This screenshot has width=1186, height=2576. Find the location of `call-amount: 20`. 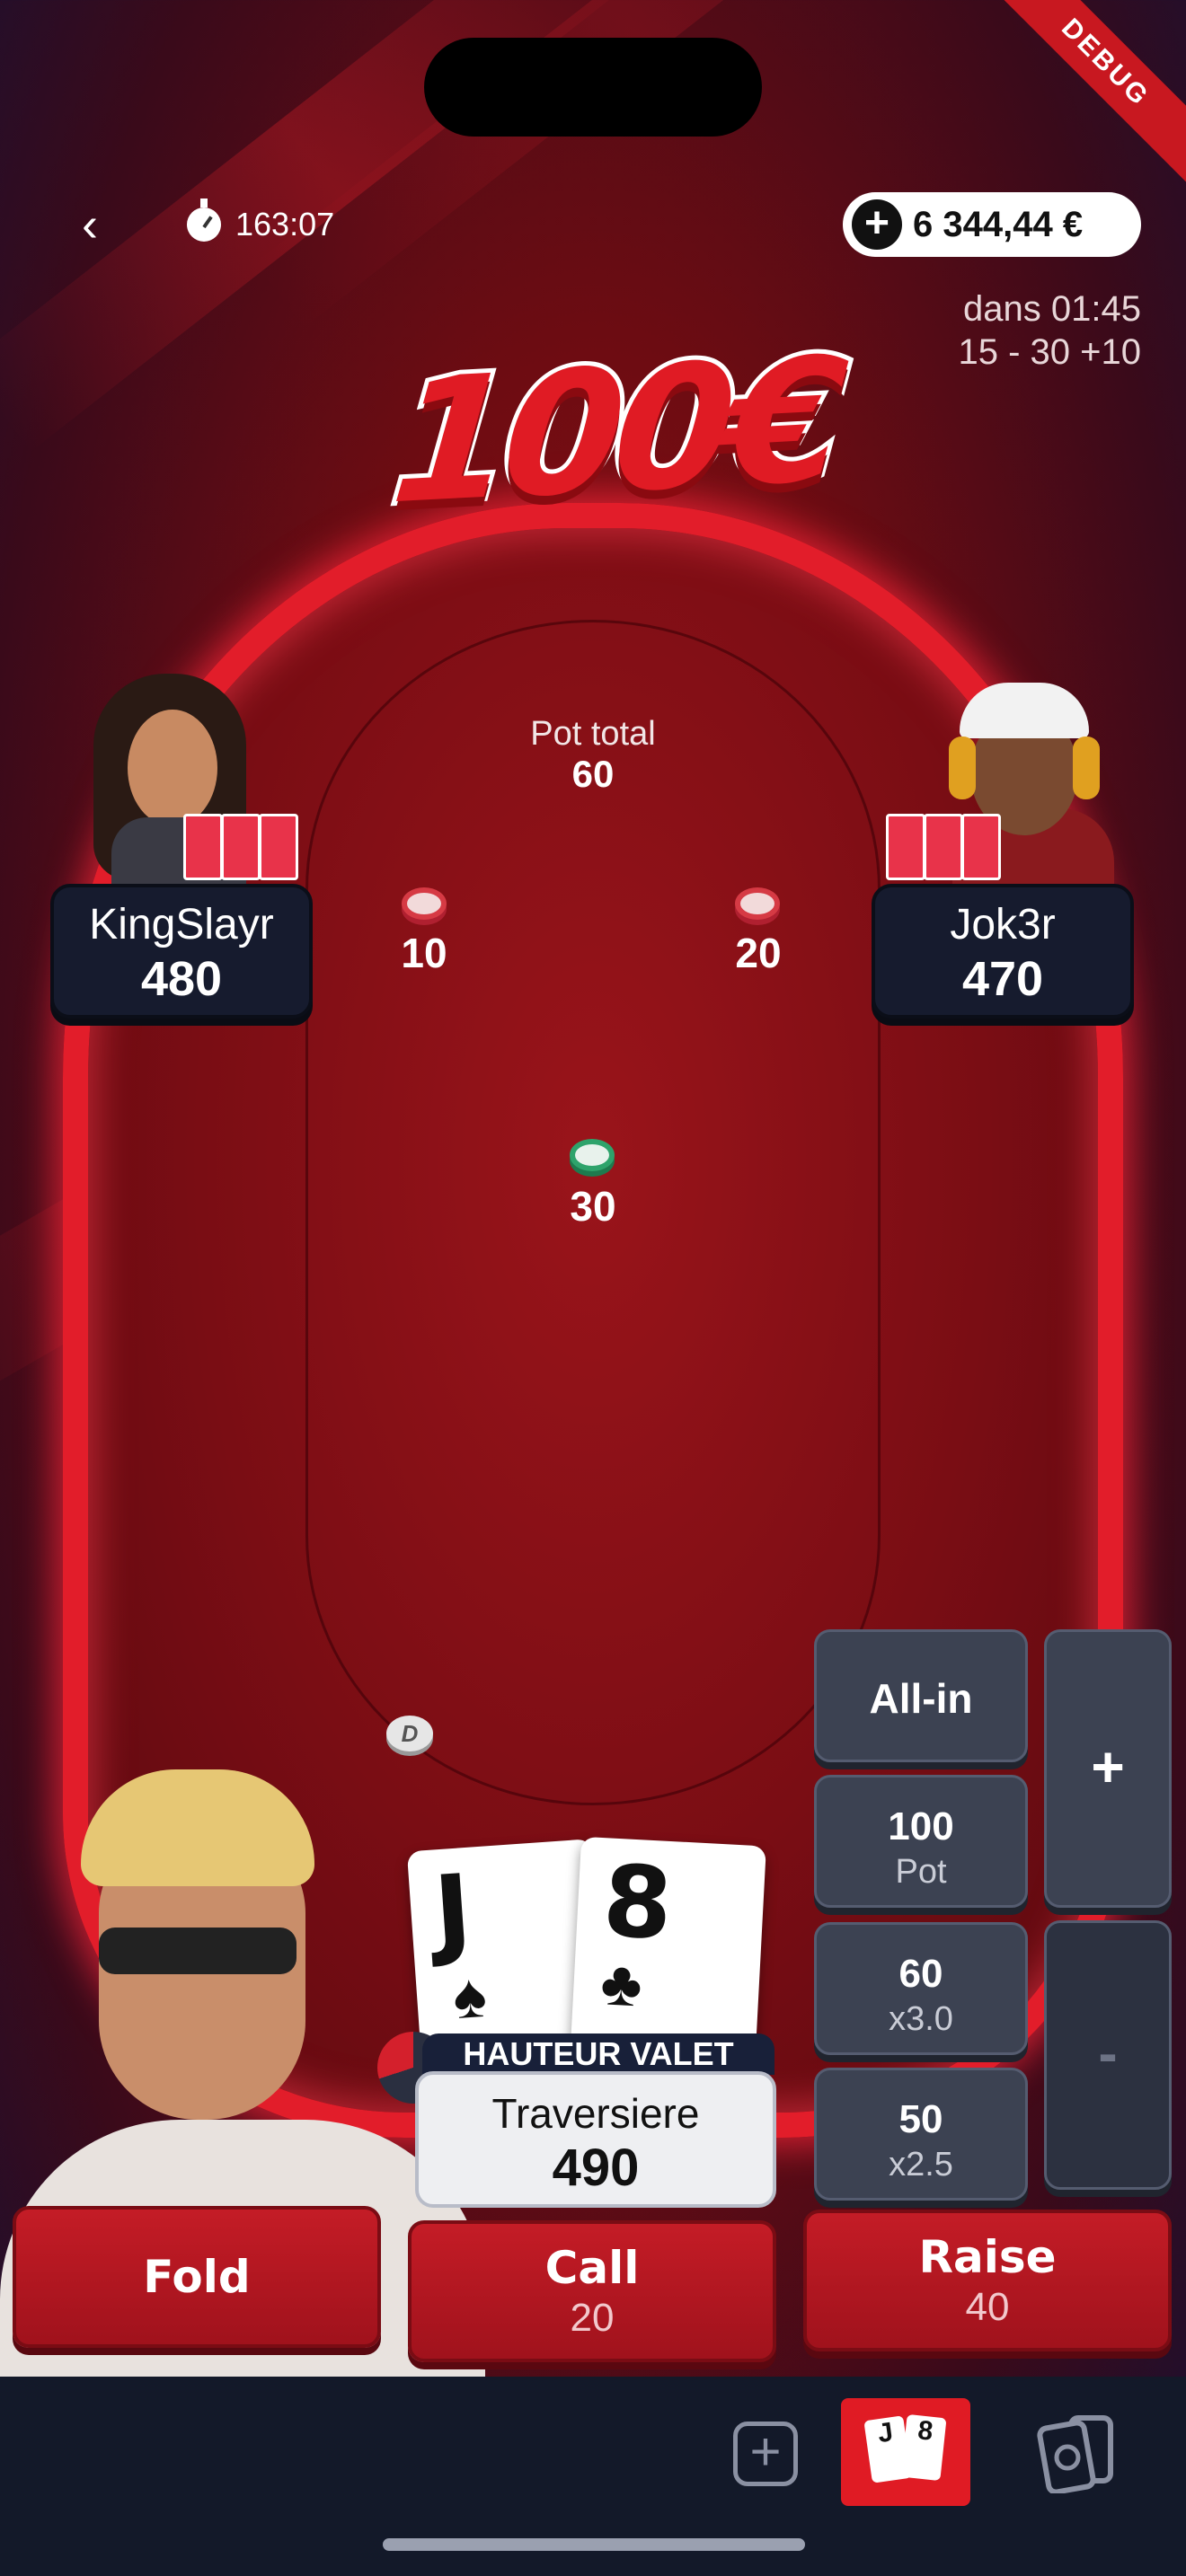

call-amount: 20 is located at coordinates (592, 2318).